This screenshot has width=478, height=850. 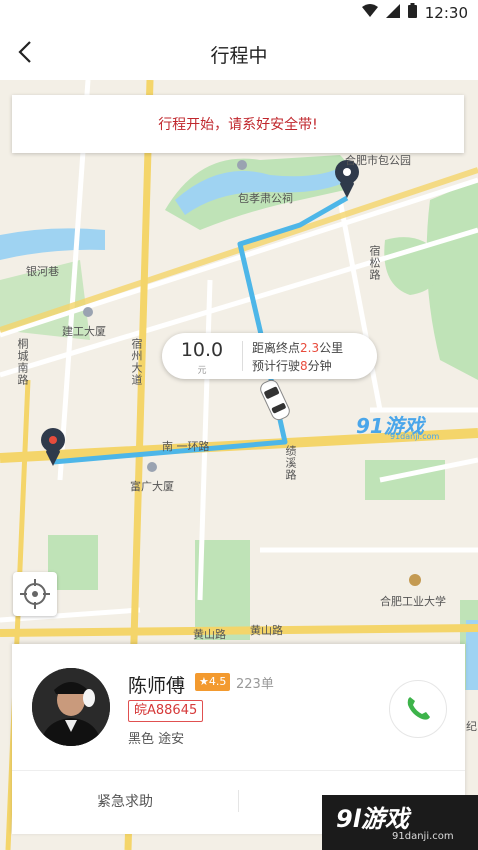 I want to click on watermark-logo: 91游戏 91danji.com, so click(x=398, y=427).